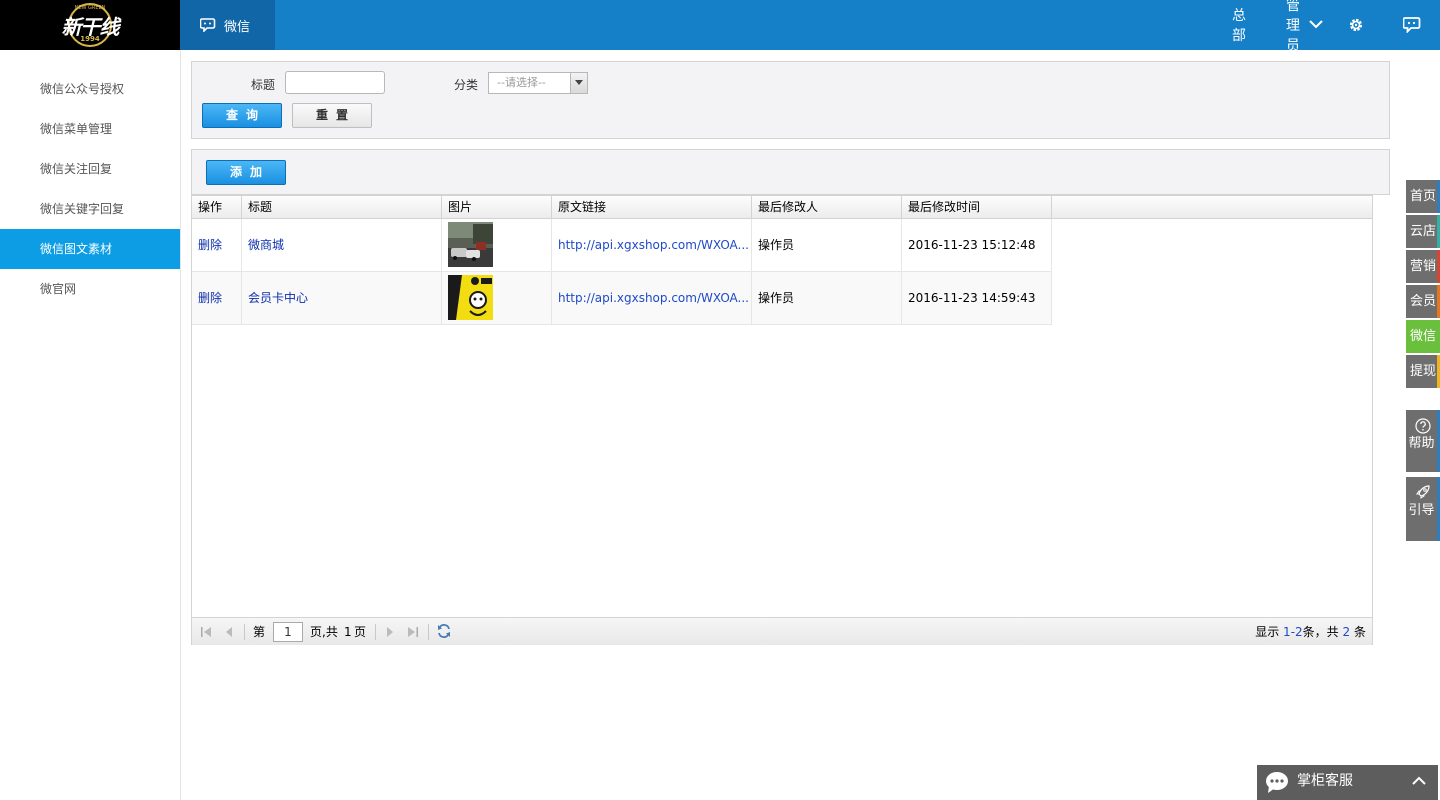 The height and width of the screenshot is (800, 1440). What do you see at coordinates (342, 298) in the screenshot?
I see `table-cell-title: 会员卡中心` at bounding box center [342, 298].